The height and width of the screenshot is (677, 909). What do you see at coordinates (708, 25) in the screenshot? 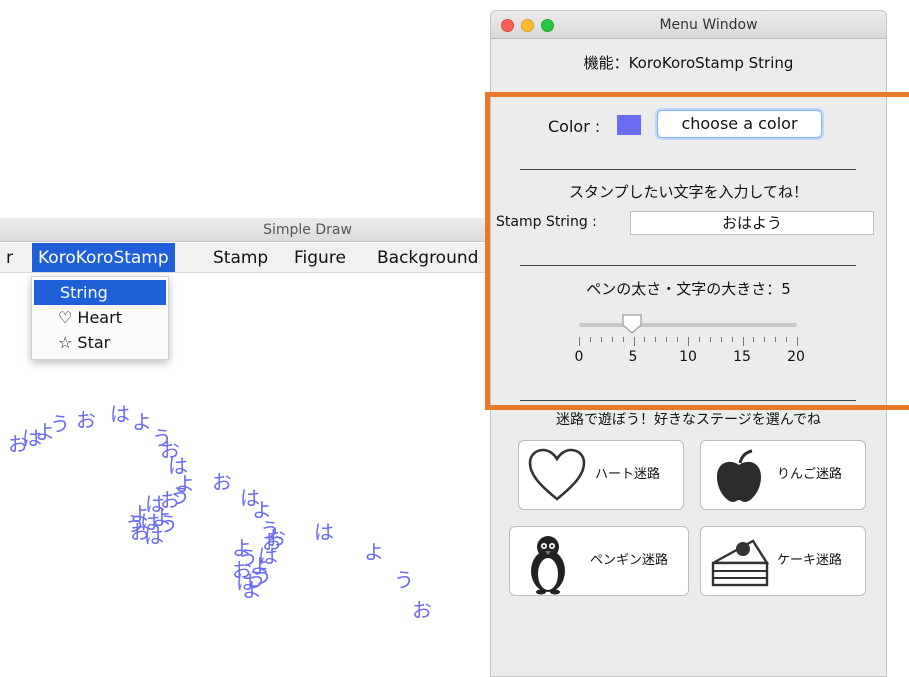
I see `menu-window-title: Menu Window` at bounding box center [708, 25].